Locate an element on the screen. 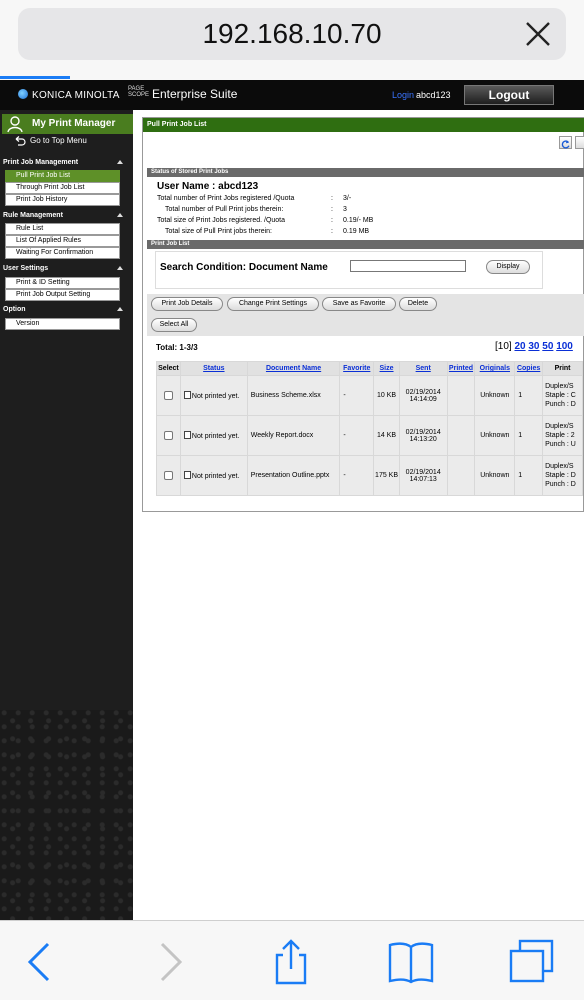 The width and height of the screenshot is (584, 1000). page-size-selector: [10] 20 30 50 100 is located at coordinates (534, 346).